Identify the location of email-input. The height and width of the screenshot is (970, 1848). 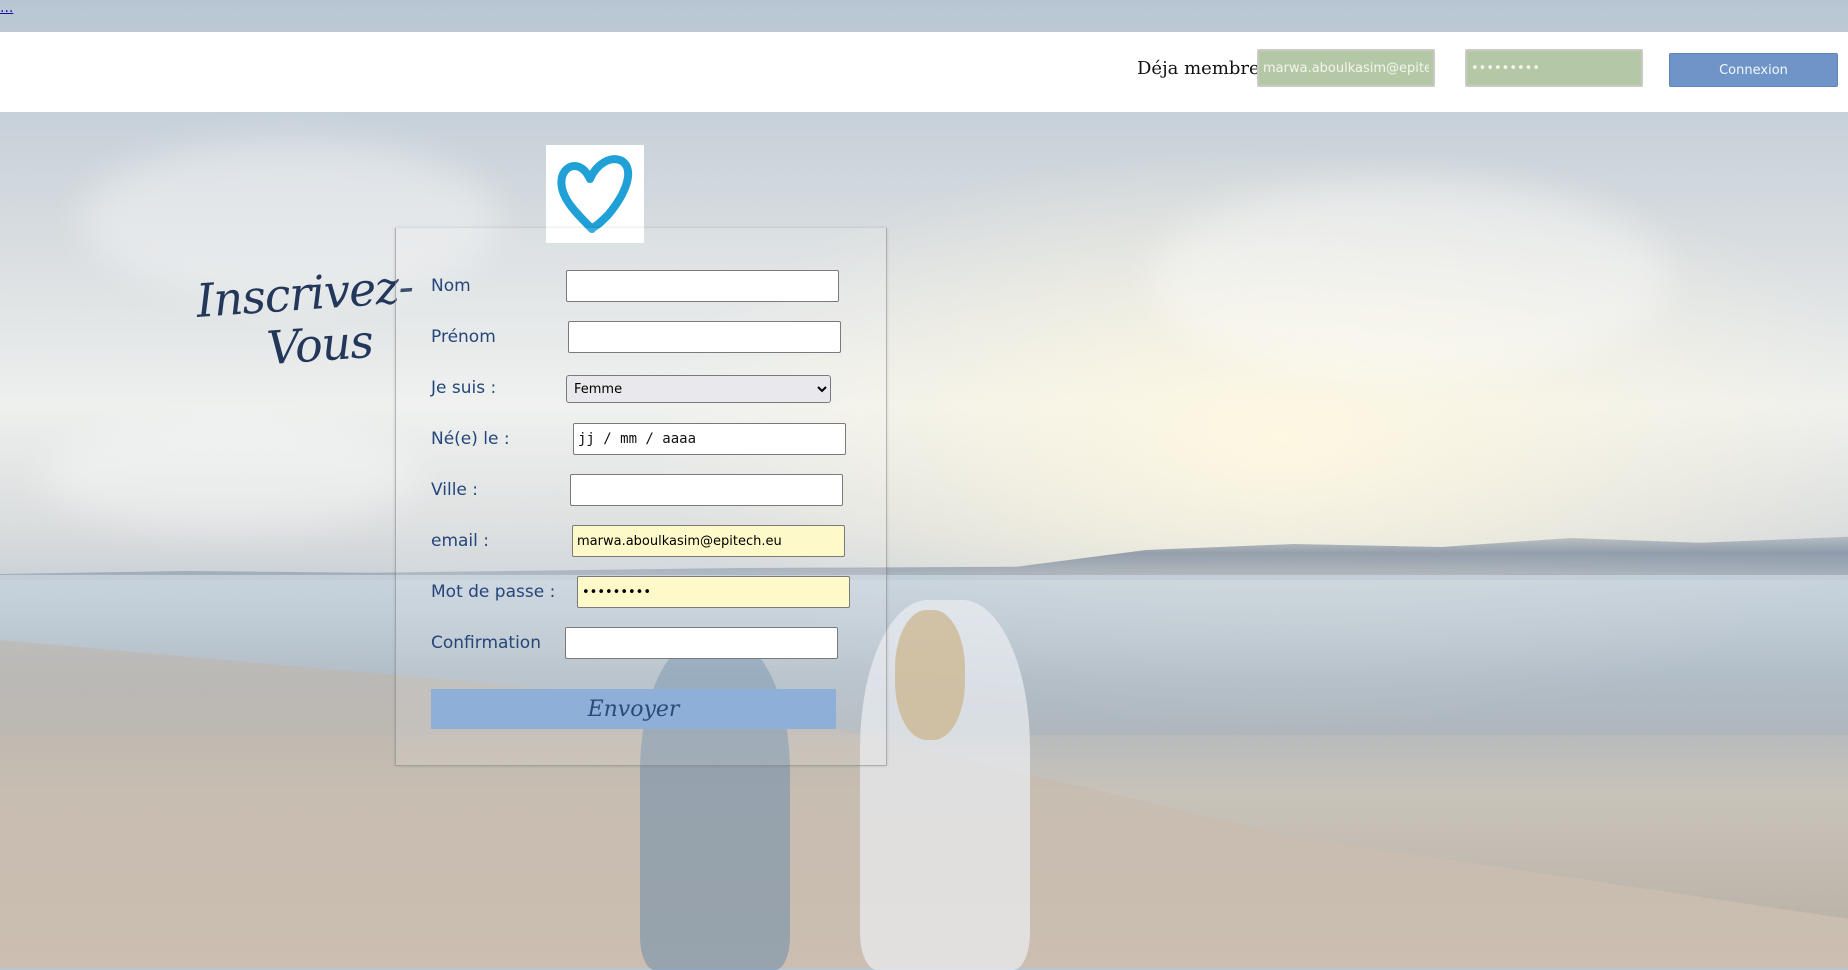
(708, 541).